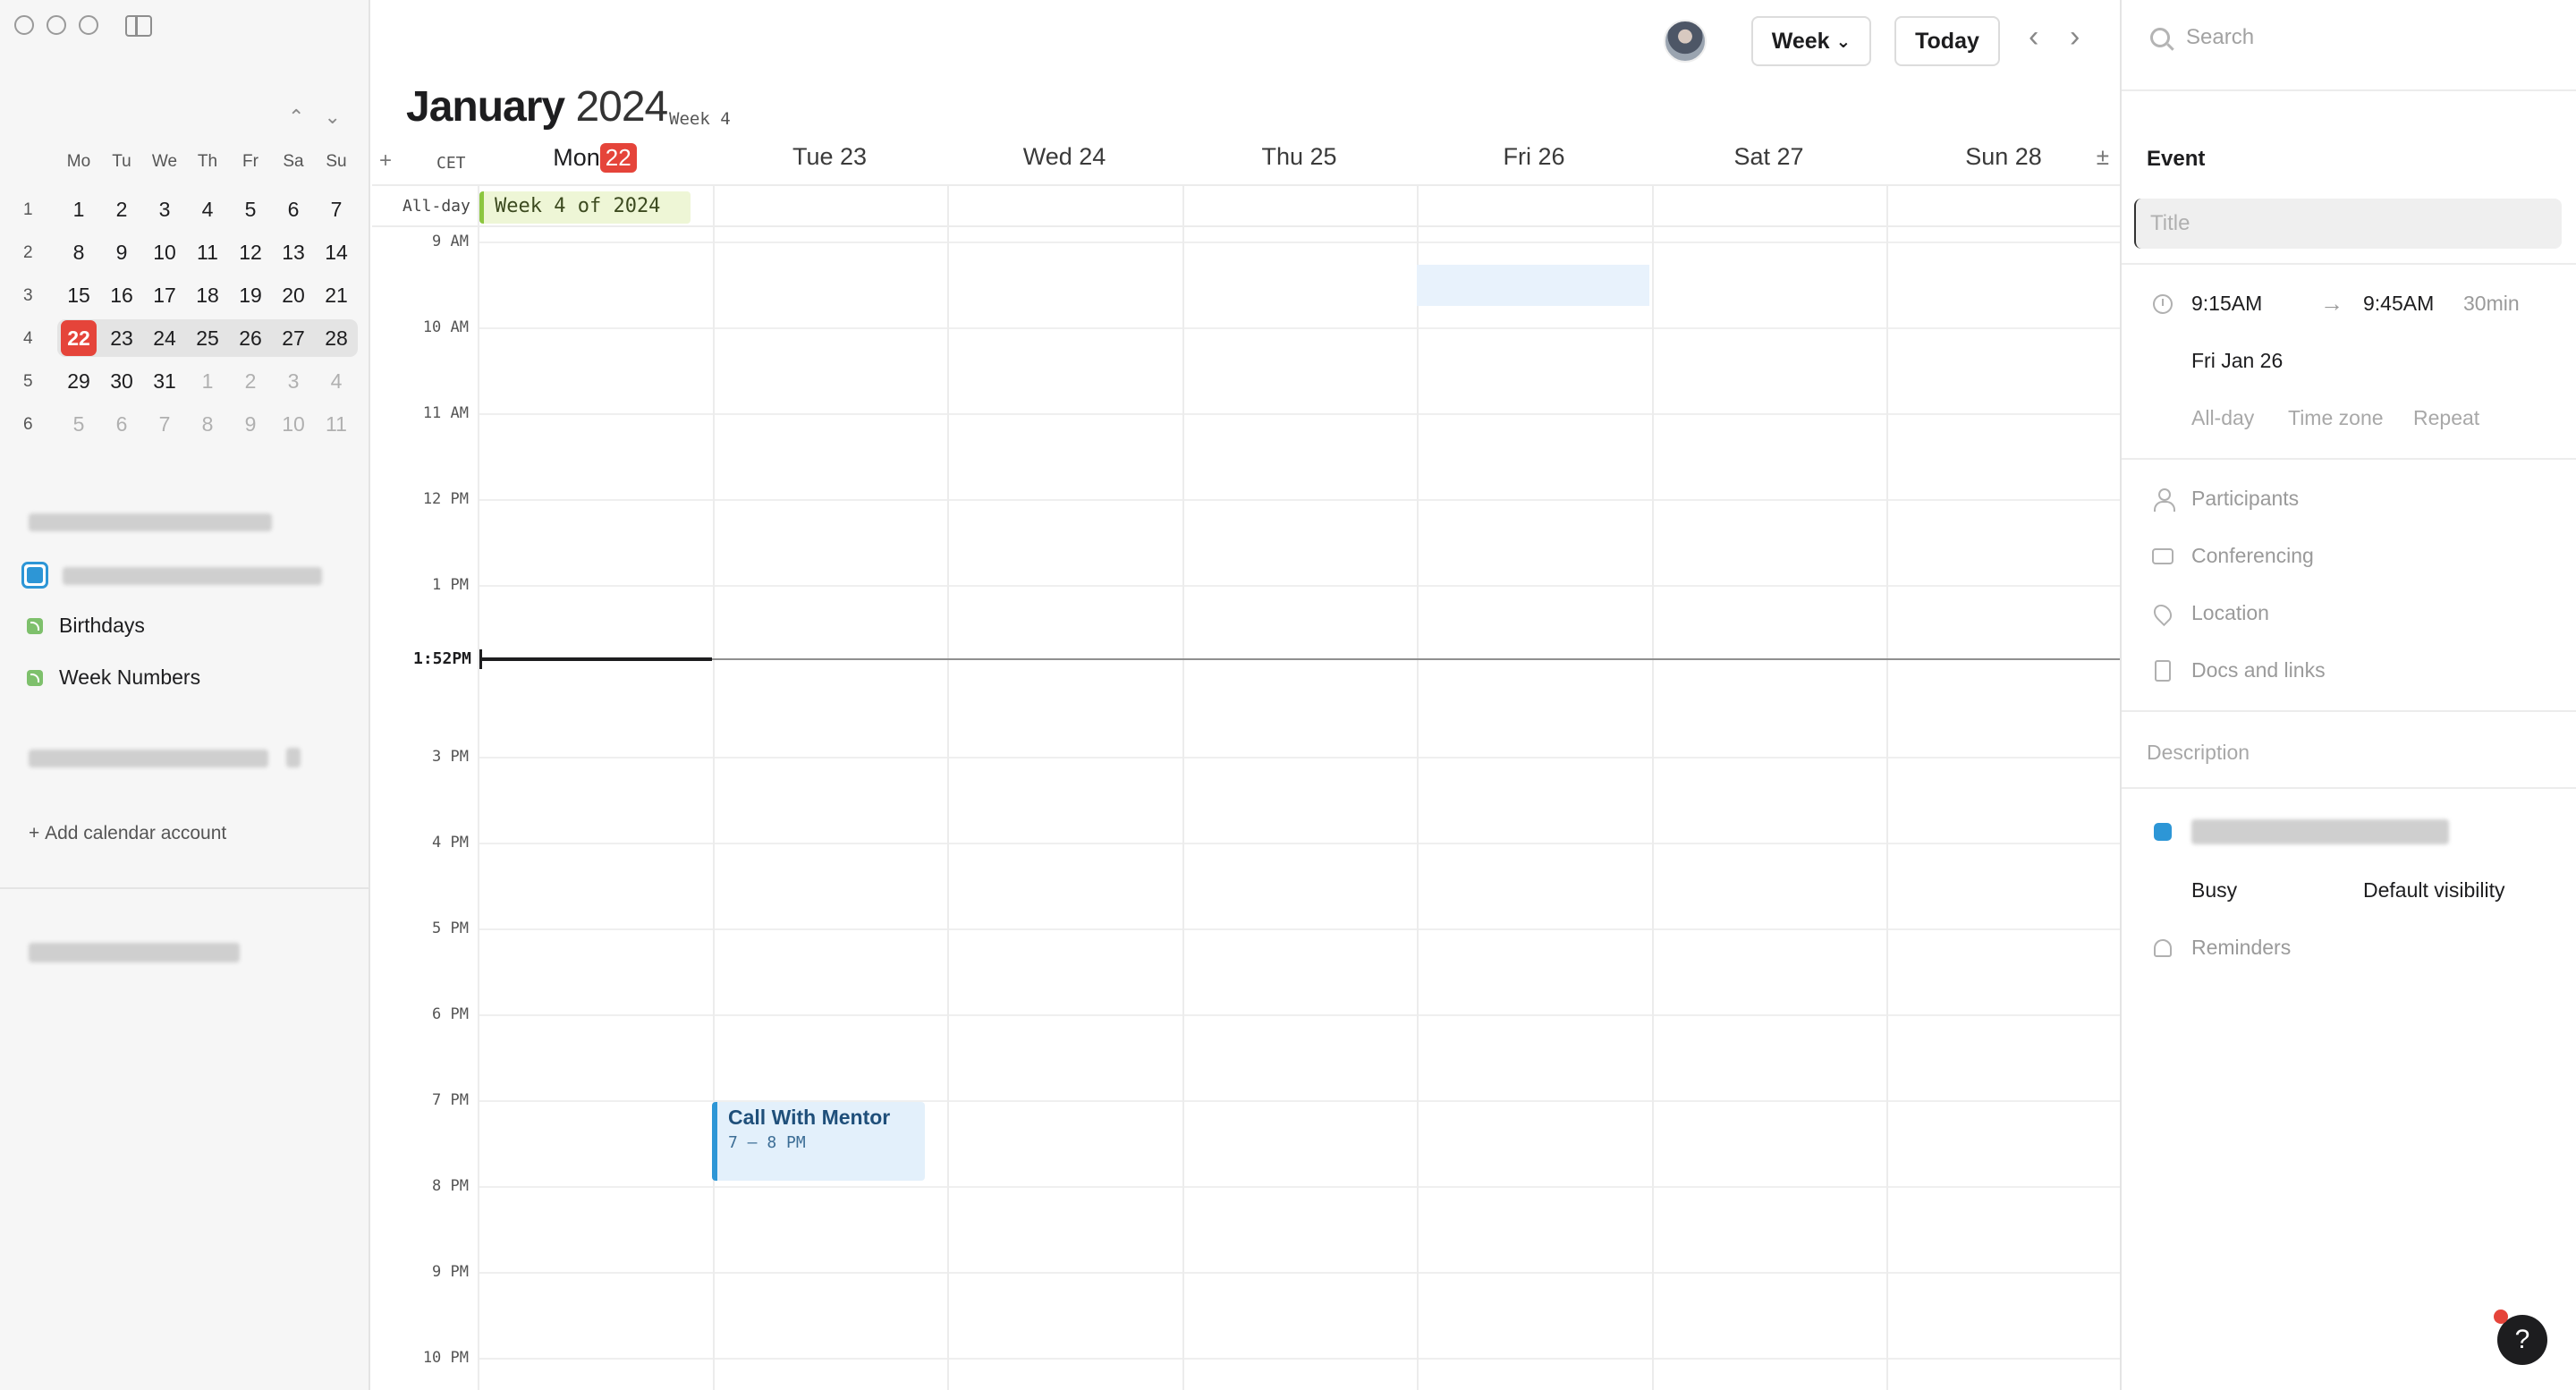 Image resolution: width=2576 pixels, height=1390 pixels. What do you see at coordinates (2446, 418) in the screenshot?
I see `repeat-option: Repeat` at bounding box center [2446, 418].